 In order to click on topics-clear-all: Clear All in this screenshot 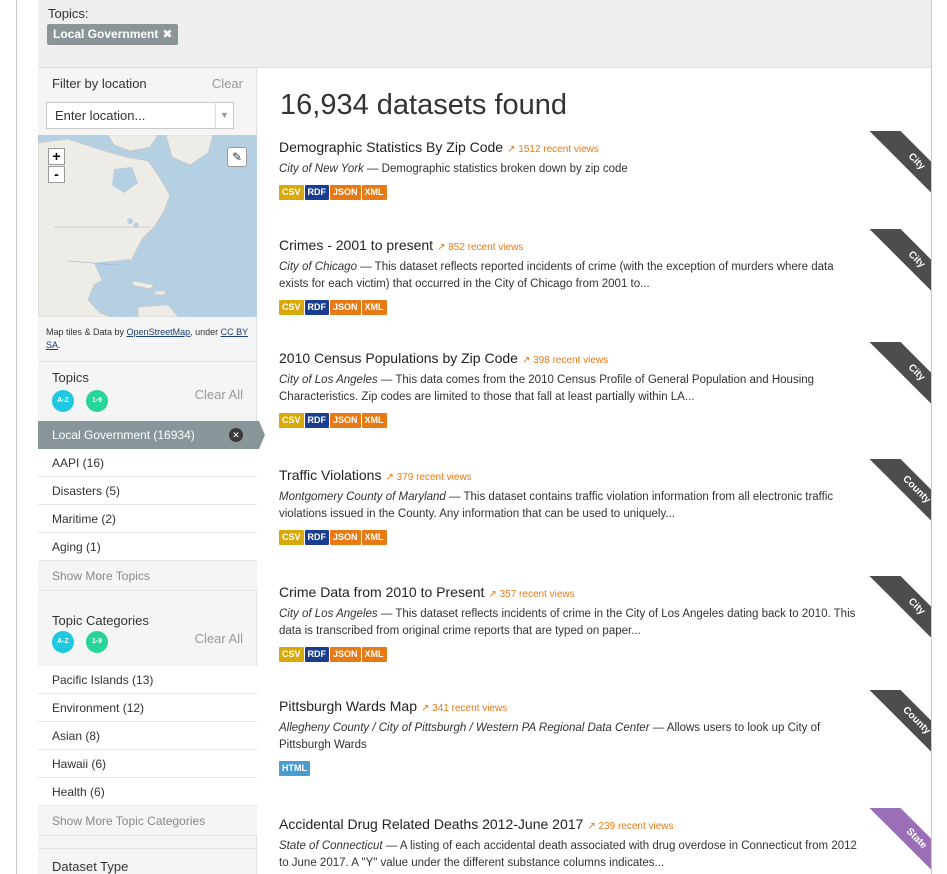, I will do `click(219, 394)`.